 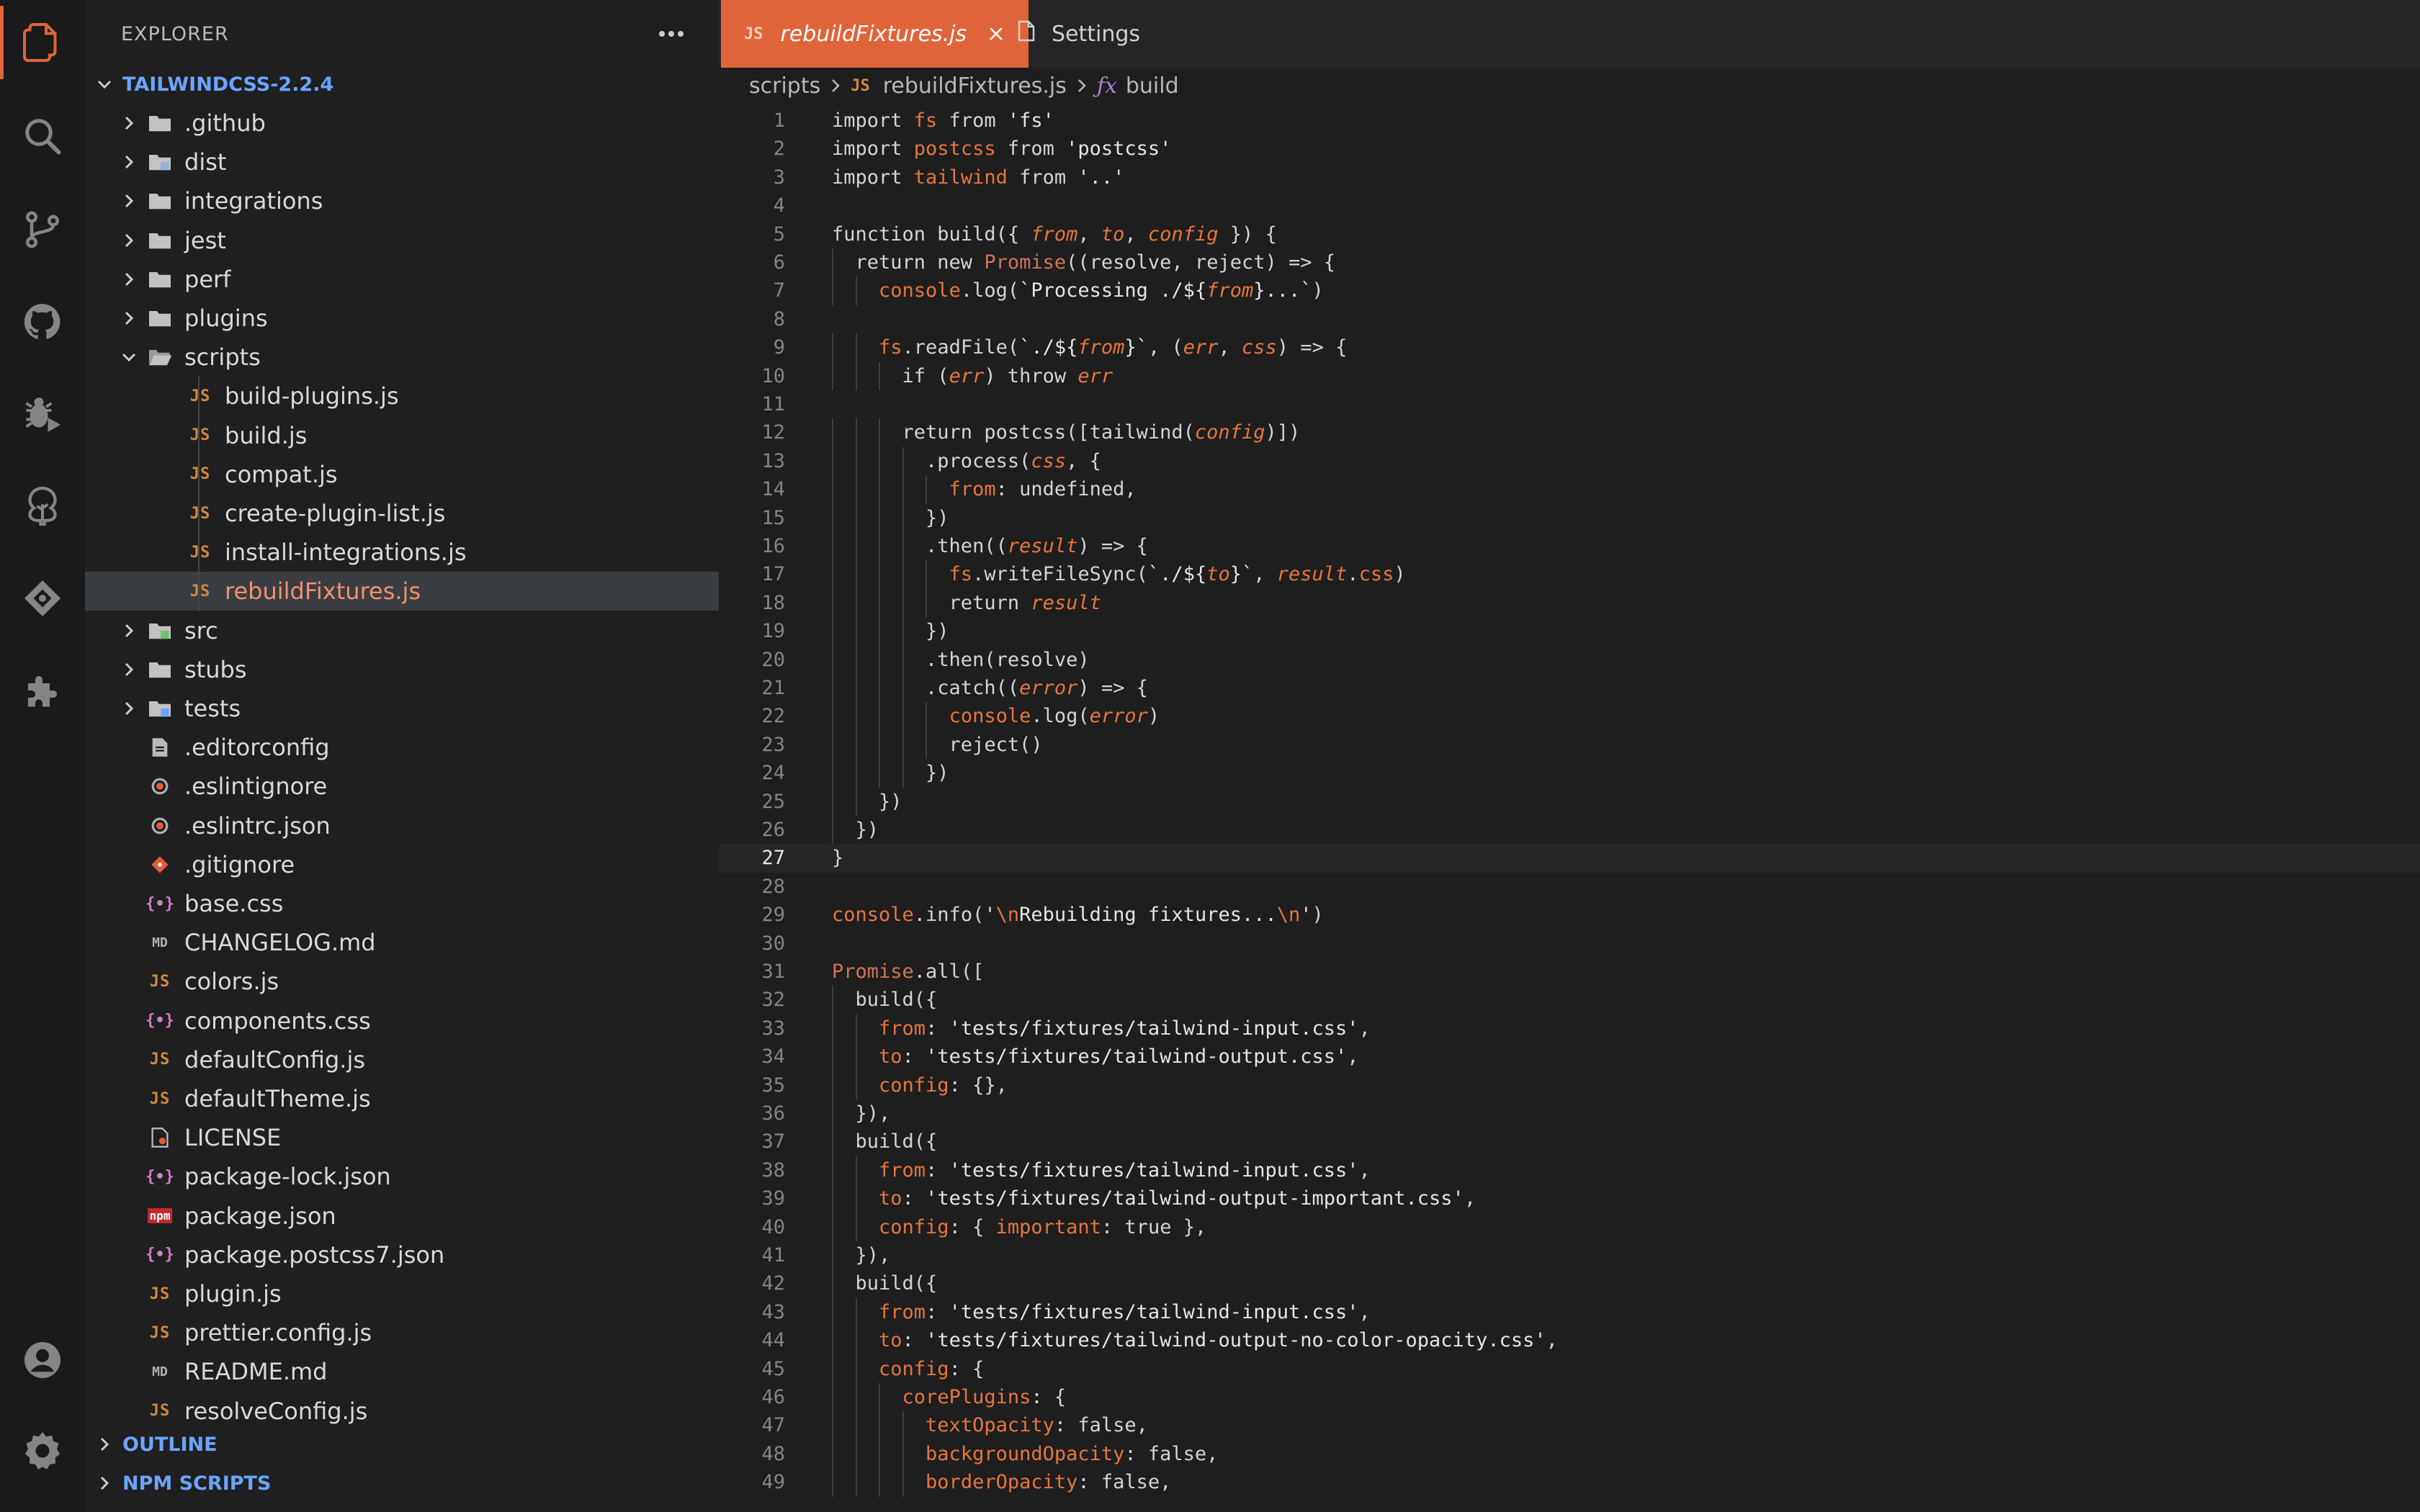 What do you see at coordinates (1569, 801) in the screenshot?
I see `code-line: 25 })` at bounding box center [1569, 801].